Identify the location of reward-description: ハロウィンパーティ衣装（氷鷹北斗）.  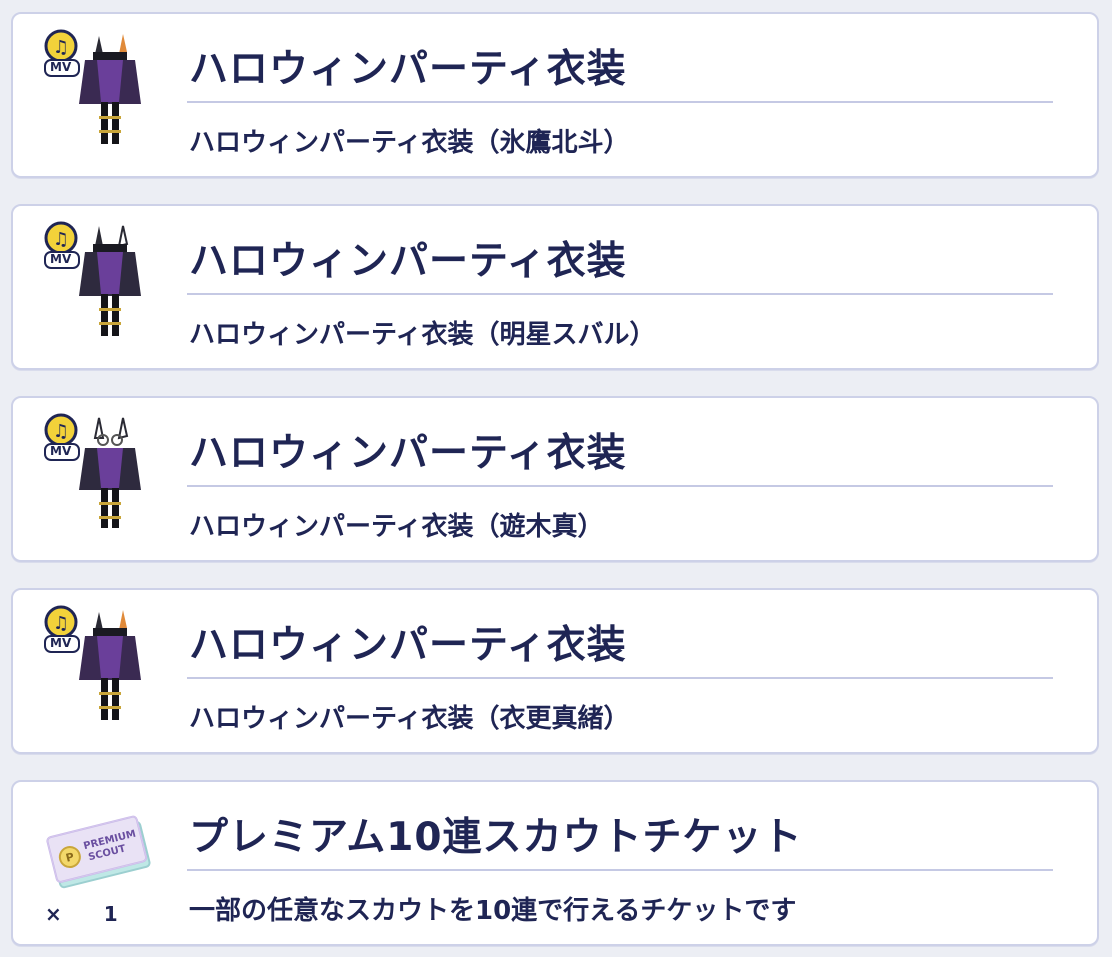
(409, 143).